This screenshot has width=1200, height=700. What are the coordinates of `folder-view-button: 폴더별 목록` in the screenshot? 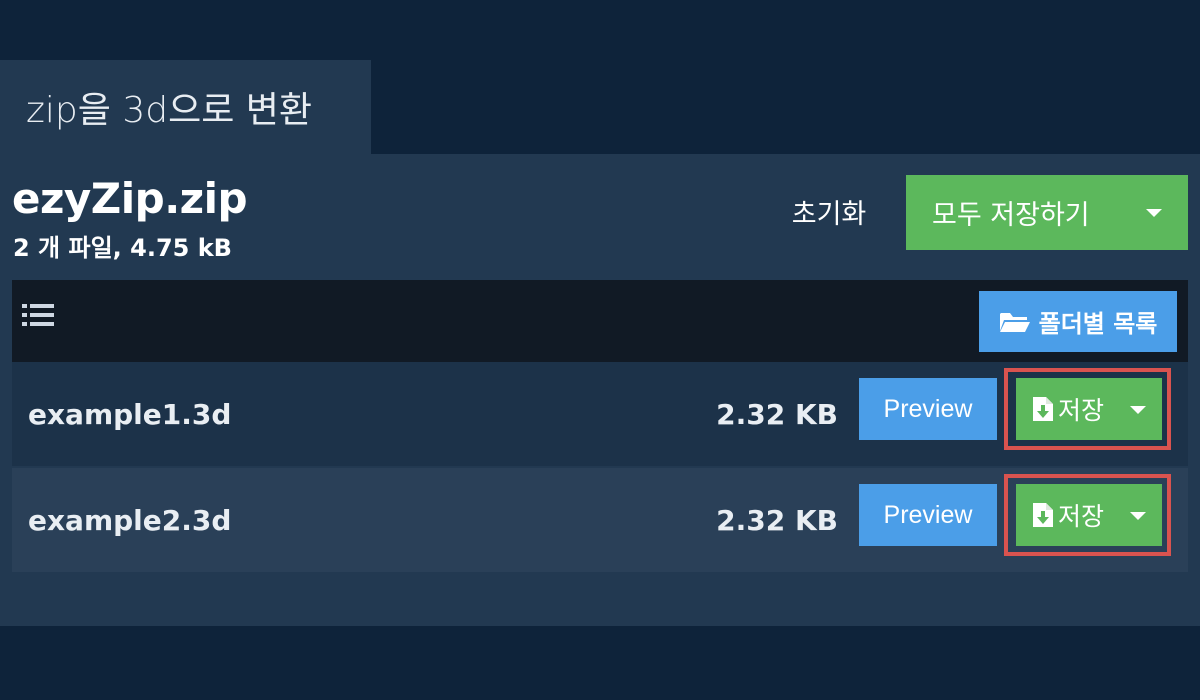 It's located at (1078, 321).